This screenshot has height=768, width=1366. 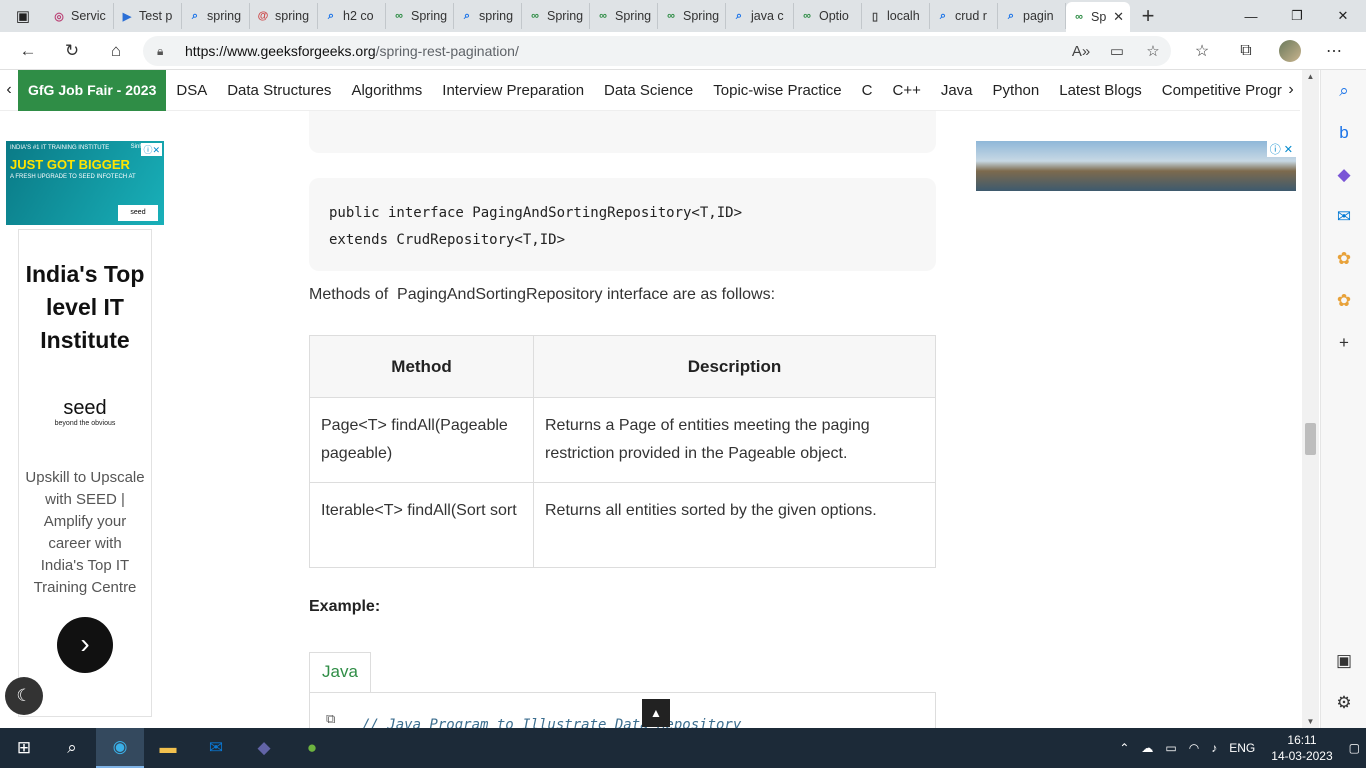 I want to click on copy-icon: ⧉, so click(x=330, y=719).